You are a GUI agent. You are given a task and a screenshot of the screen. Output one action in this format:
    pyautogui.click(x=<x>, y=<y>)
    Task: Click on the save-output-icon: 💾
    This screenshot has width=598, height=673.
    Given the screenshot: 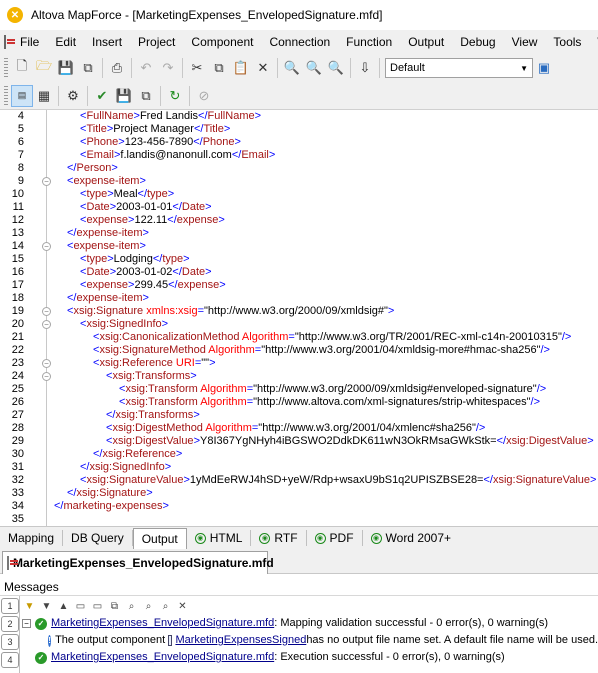 What is the action you would take?
    pyautogui.click(x=124, y=96)
    